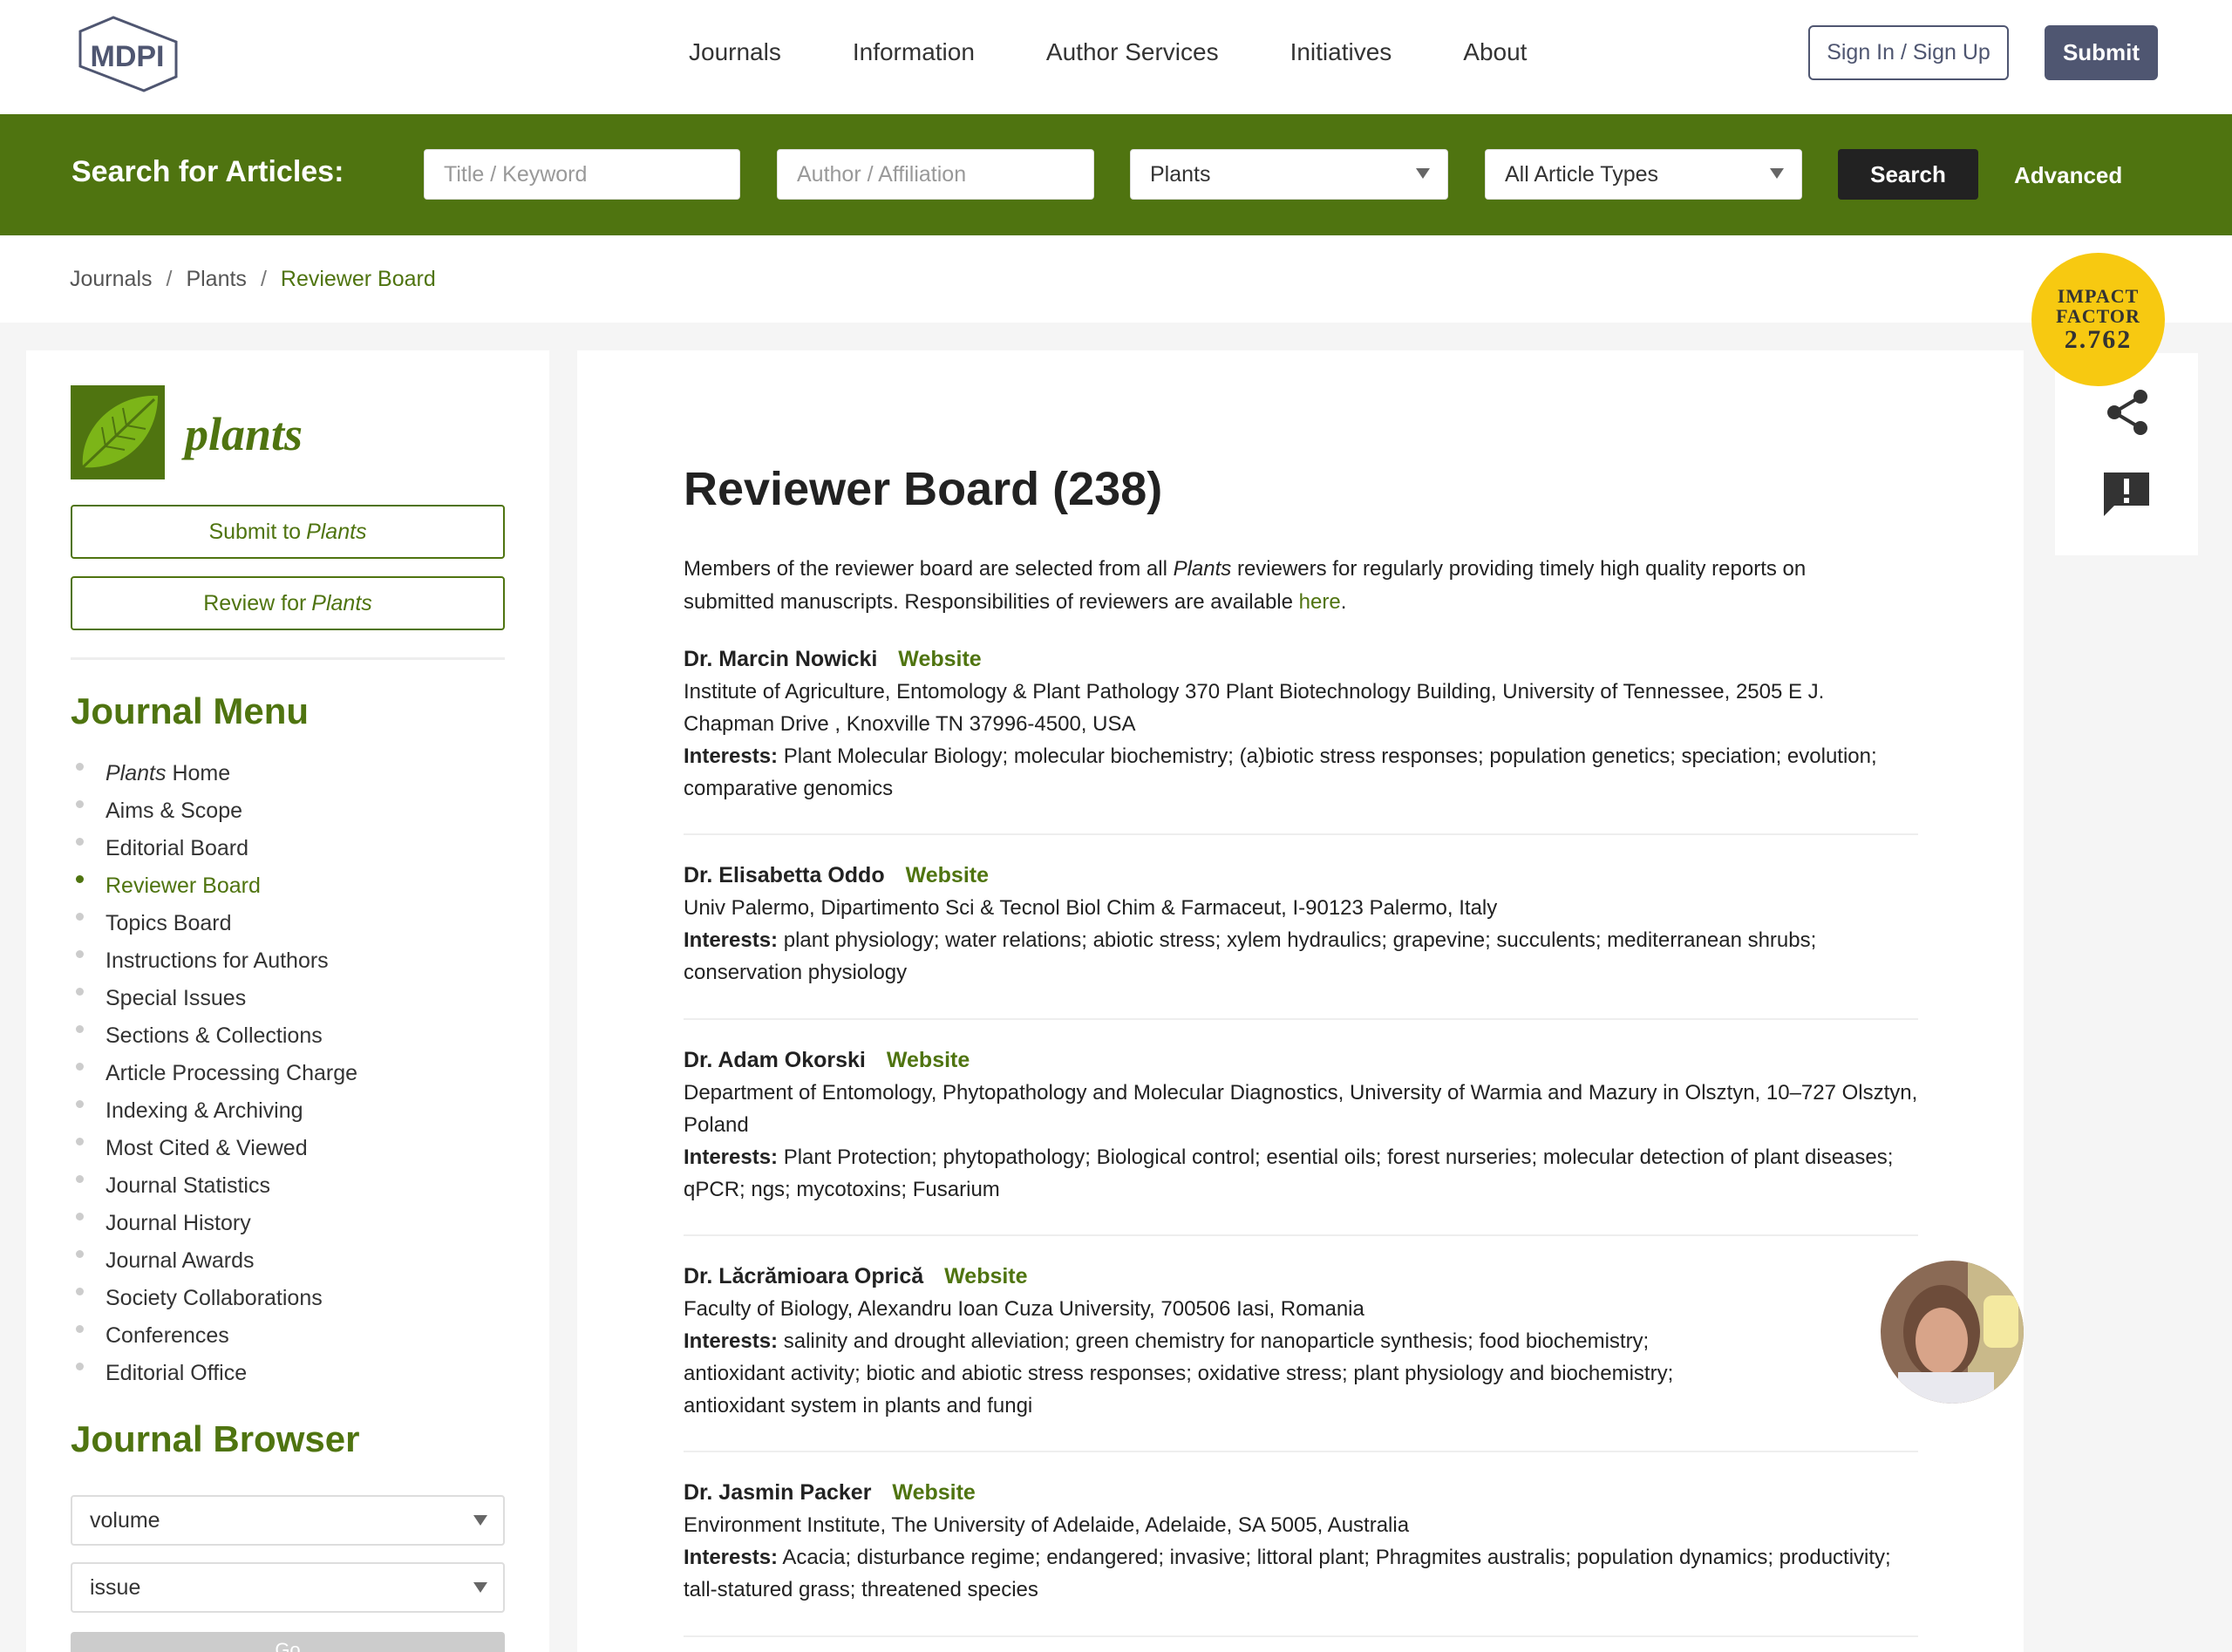 The image size is (2232, 1652). I want to click on journal-name: plants, so click(244, 434).